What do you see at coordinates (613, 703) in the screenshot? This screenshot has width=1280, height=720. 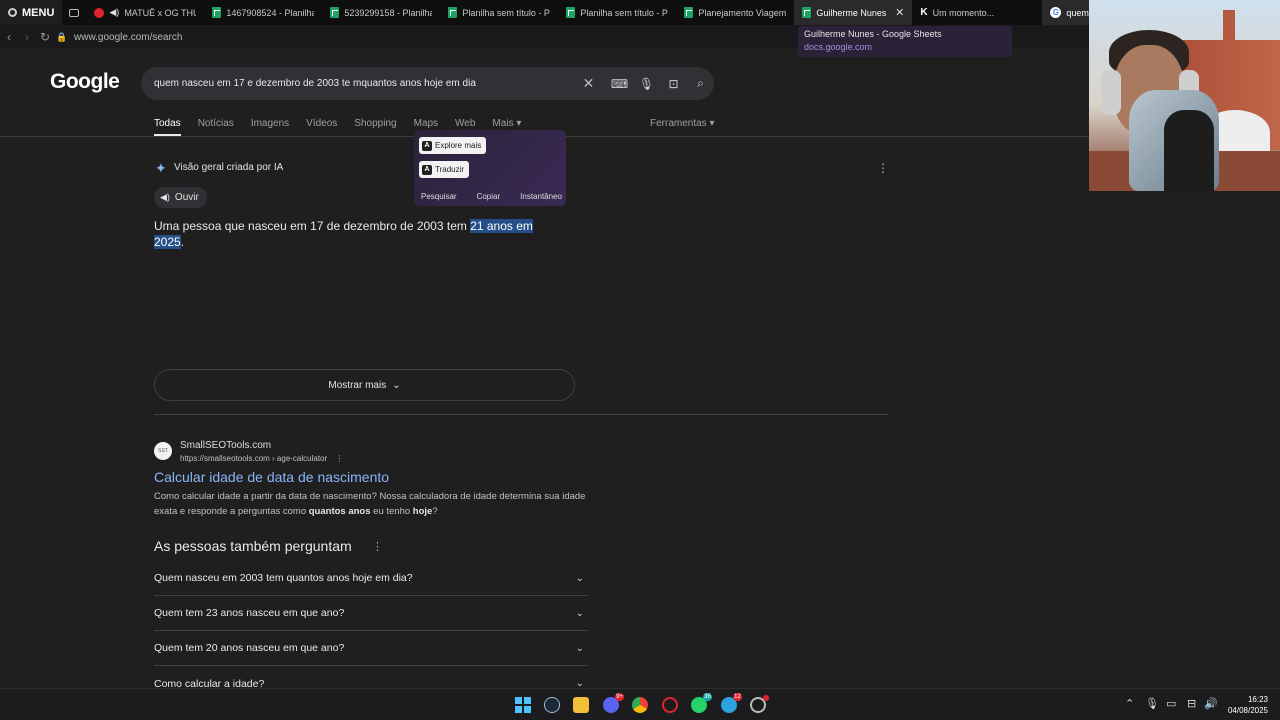 I see `discord-icon: 9+` at bounding box center [613, 703].